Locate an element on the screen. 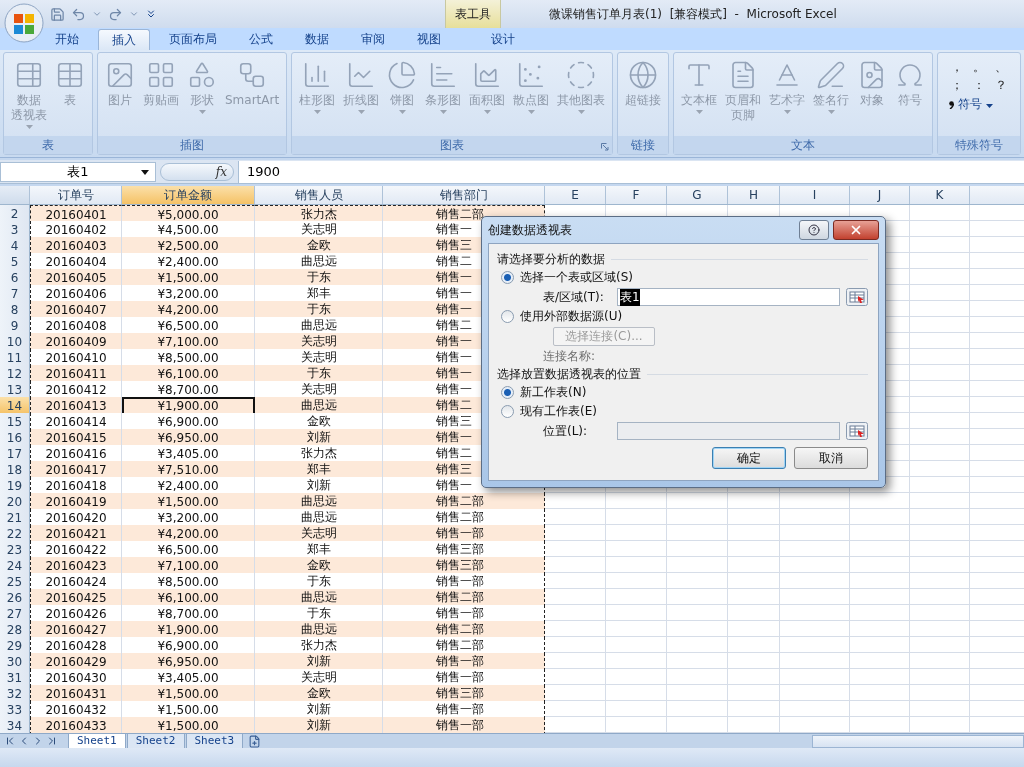 The image size is (1024, 767). column-header: H is located at coordinates (754, 195).